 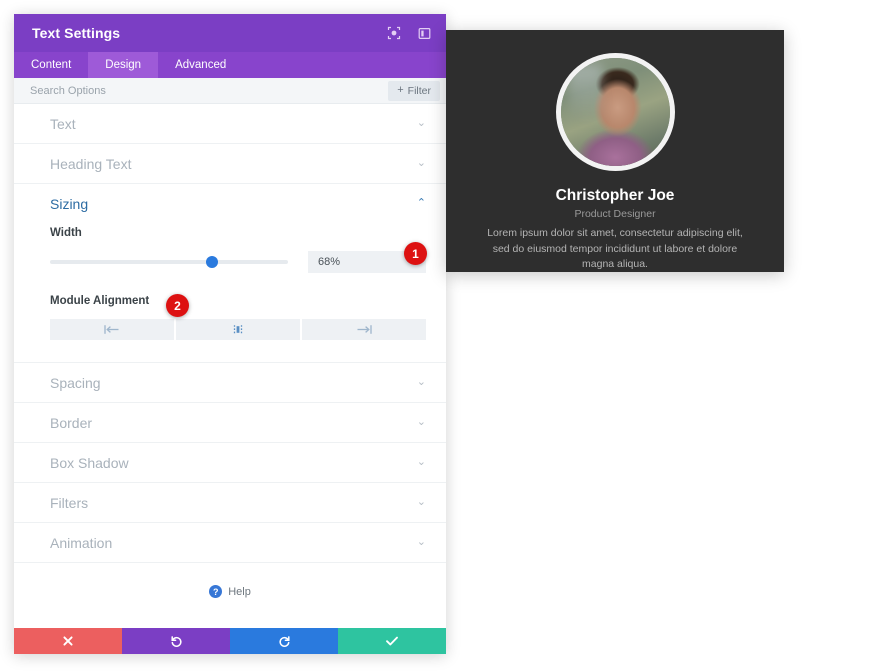 What do you see at coordinates (364, 329) in the screenshot?
I see `align-right-button` at bounding box center [364, 329].